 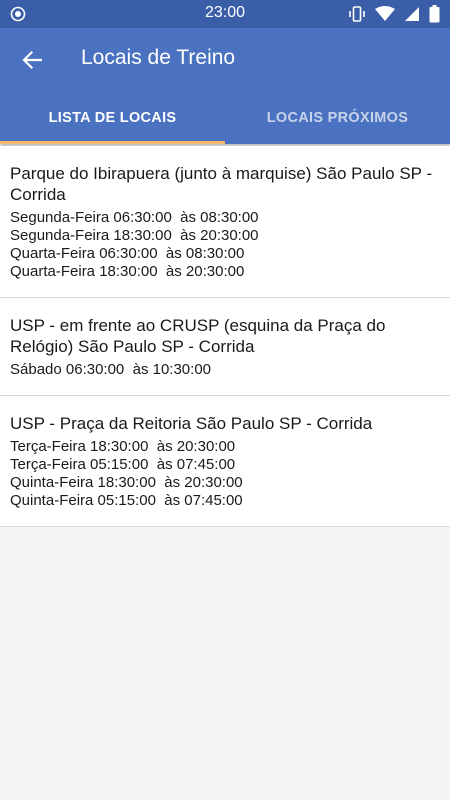 What do you see at coordinates (385, 13) in the screenshot?
I see `wifi-icon` at bounding box center [385, 13].